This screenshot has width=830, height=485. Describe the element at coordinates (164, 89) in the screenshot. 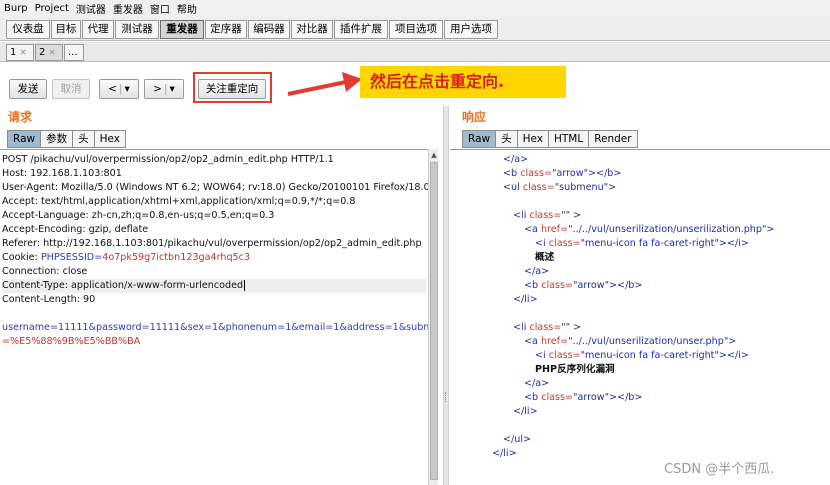

I see `forward-button: > | ▾` at that location.